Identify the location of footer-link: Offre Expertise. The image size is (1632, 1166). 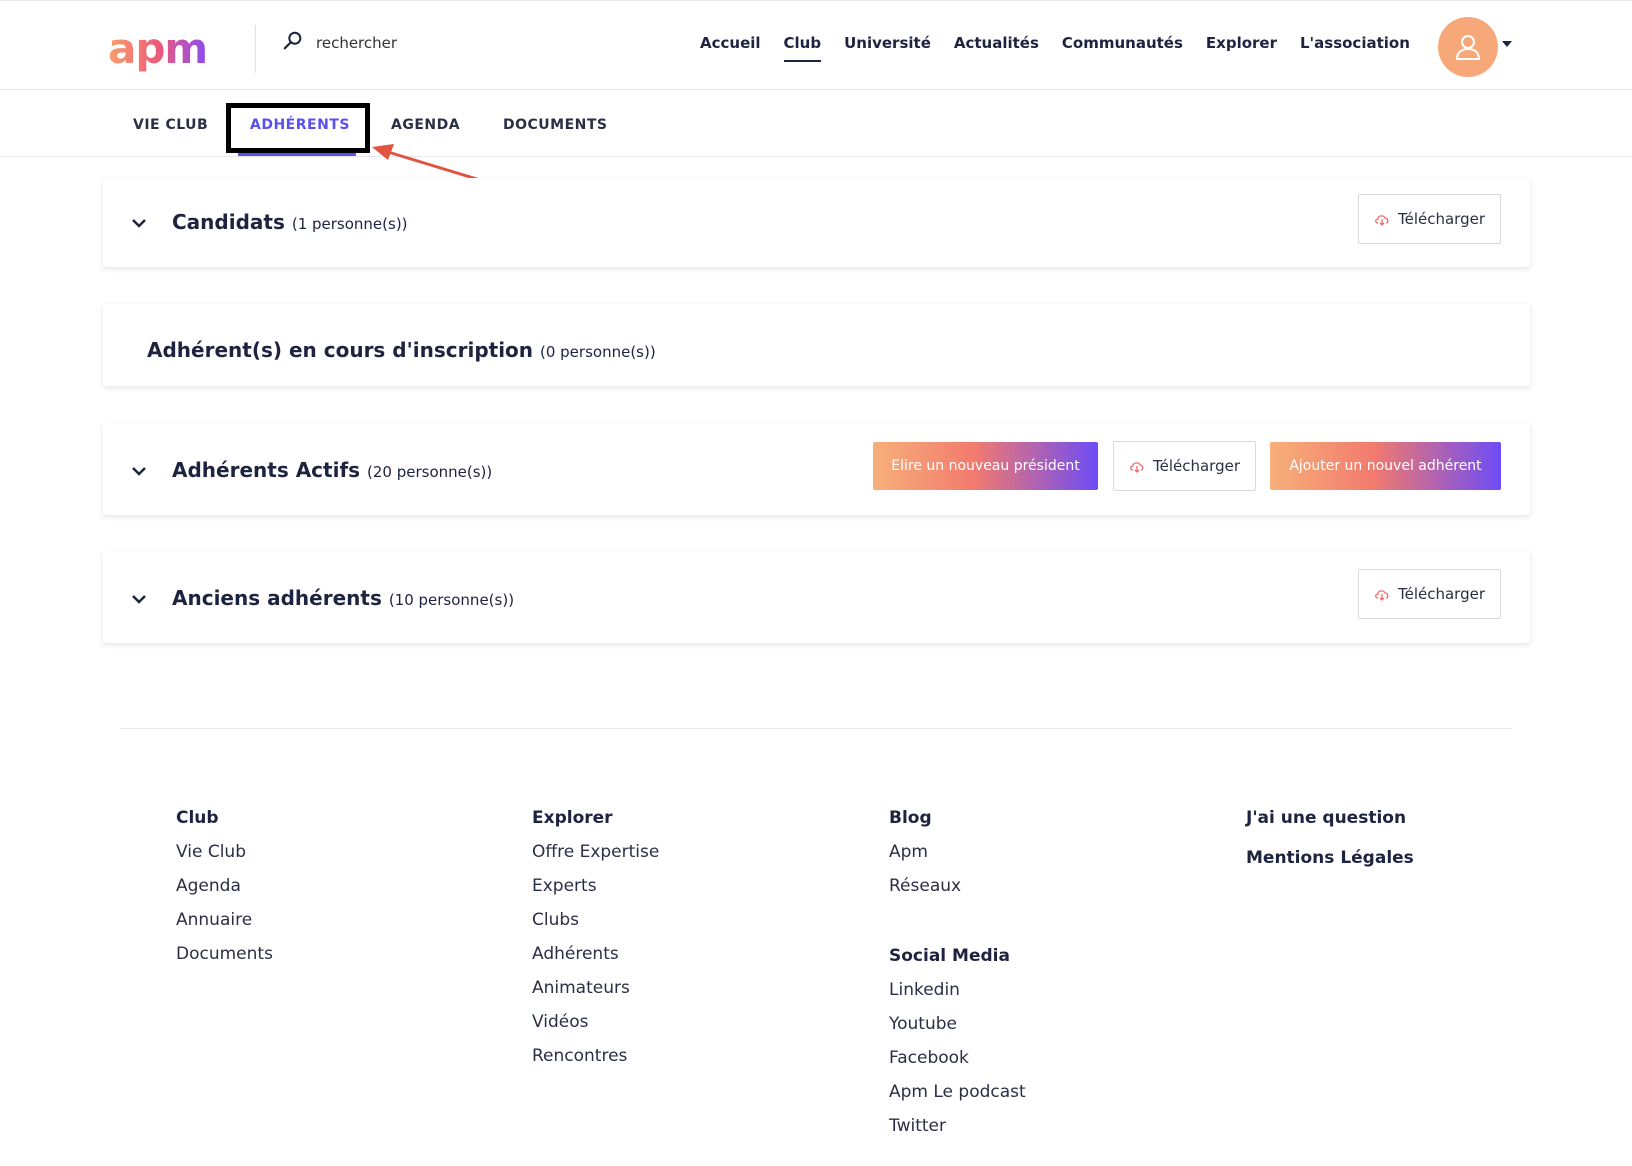
(595, 859).